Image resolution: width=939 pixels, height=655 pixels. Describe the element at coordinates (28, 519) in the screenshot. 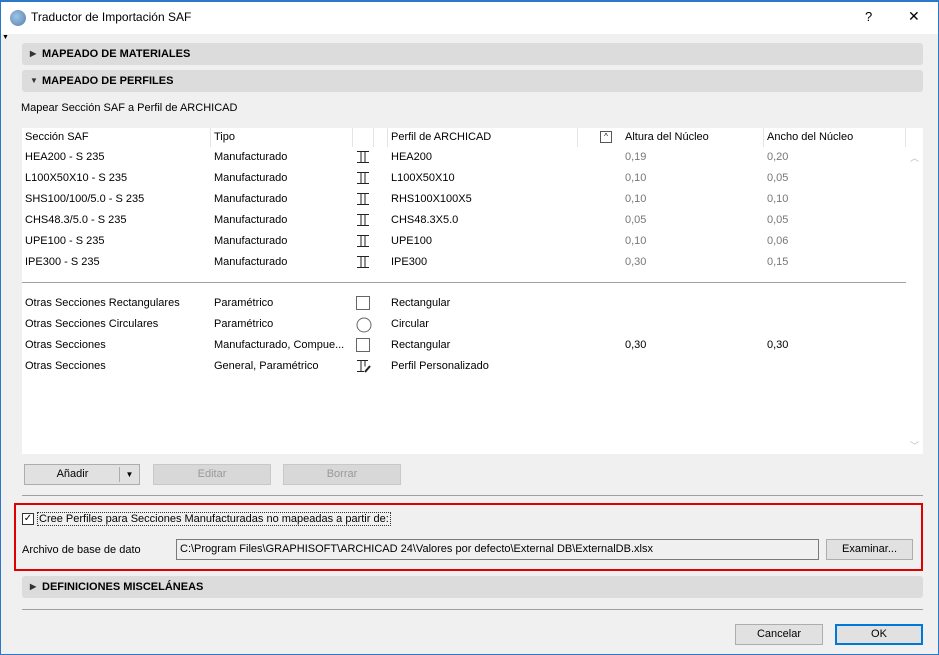

I see `create-profiles-checkbox: ✓` at that location.